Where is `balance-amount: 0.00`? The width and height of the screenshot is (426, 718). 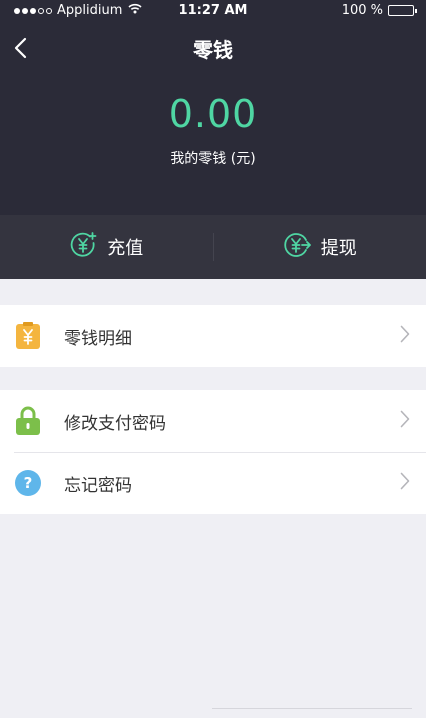
balance-amount: 0.00 is located at coordinates (213, 114).